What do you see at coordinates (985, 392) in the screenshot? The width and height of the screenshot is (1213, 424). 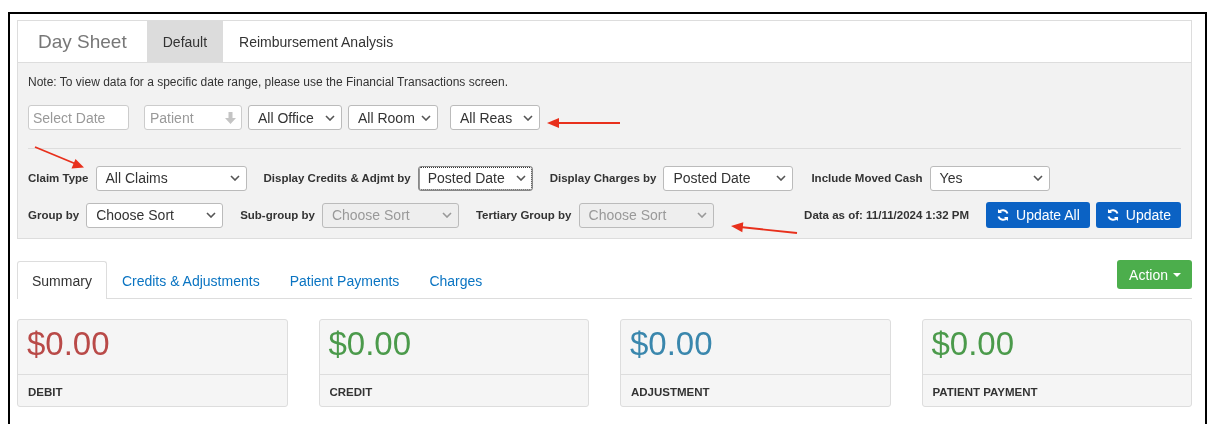 I see `card-label: PATIENT PAYMENT` at bounding box center [985, 392].